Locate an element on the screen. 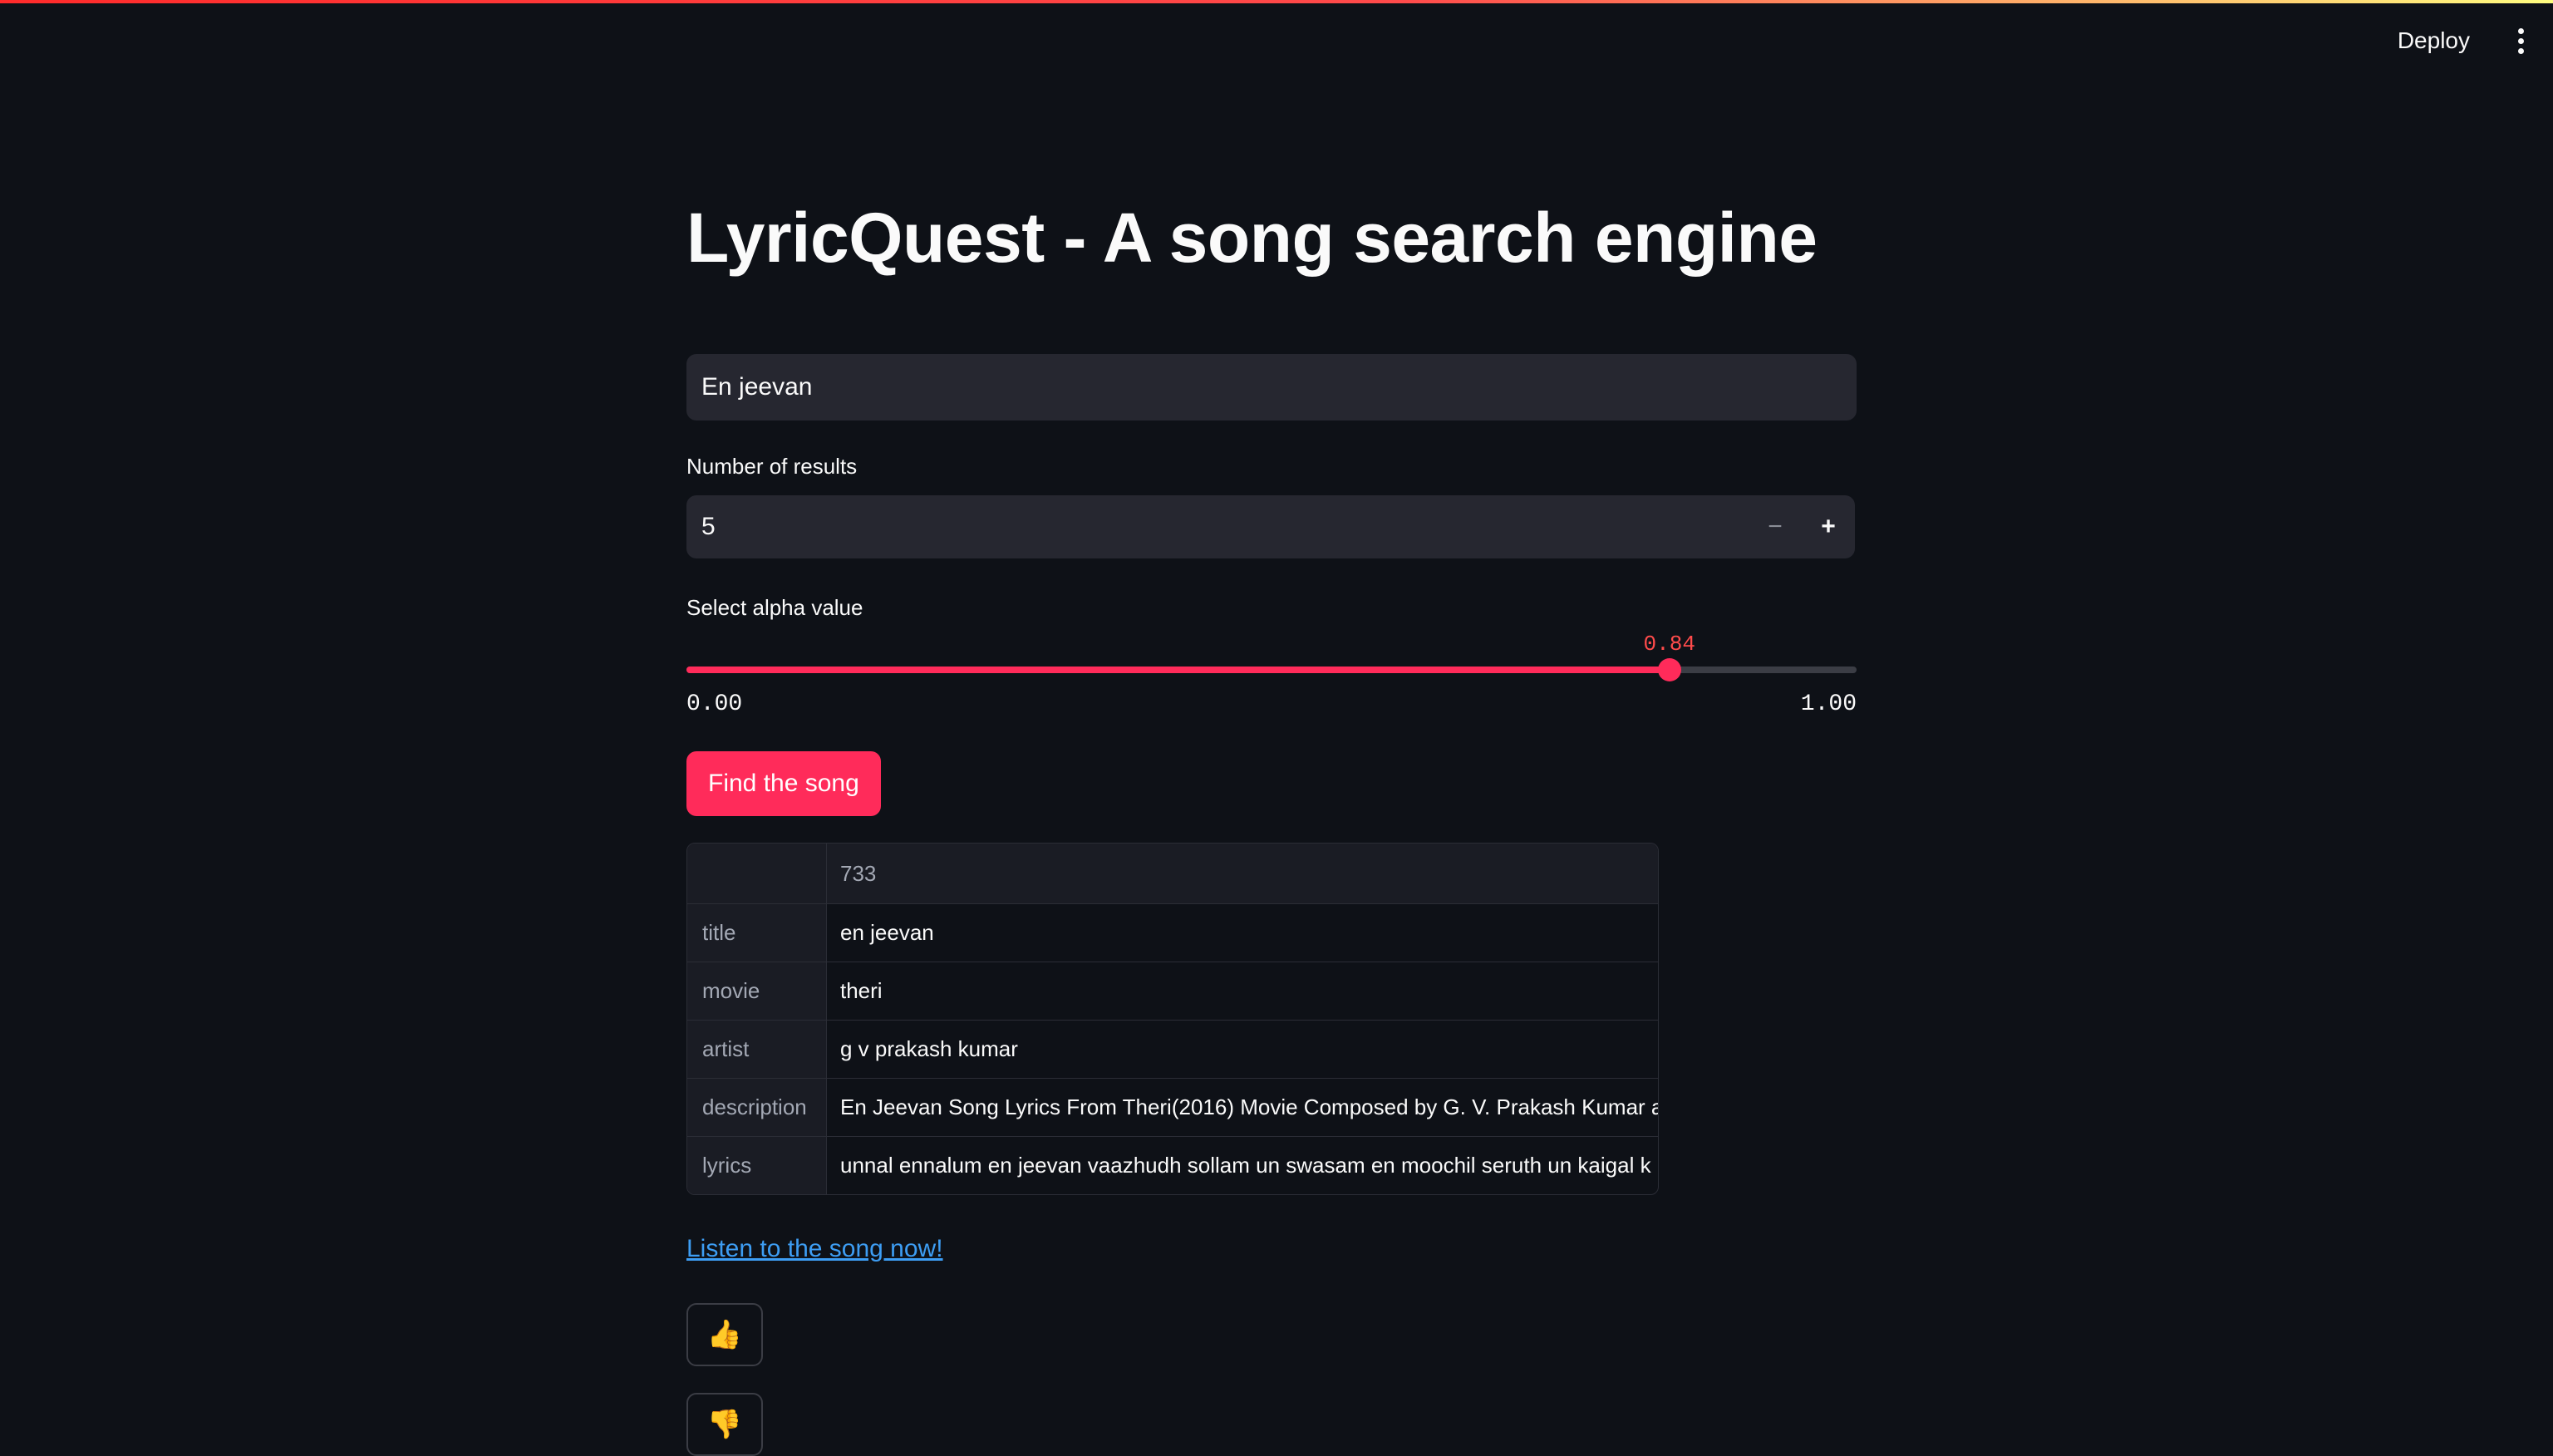 The height and width of the screenshot is (1456, 2553). slider-track is located at coordinates (1271, 669).